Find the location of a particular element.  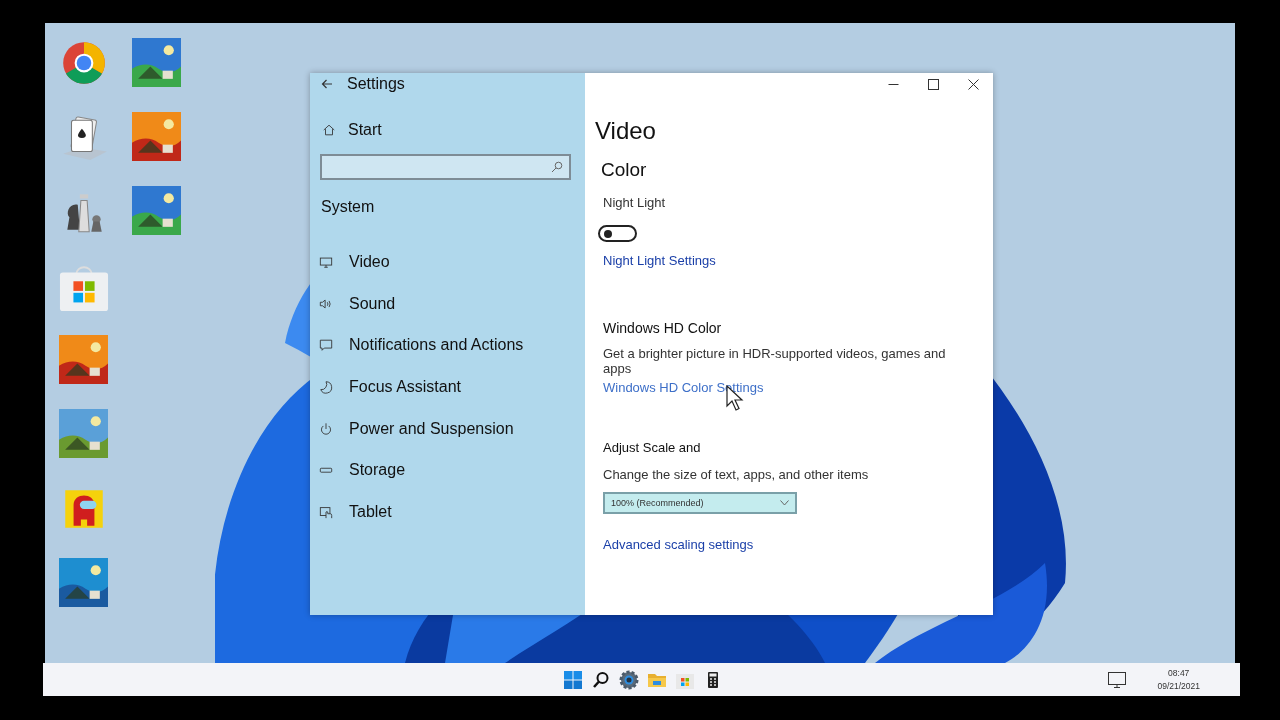

maximize-icon is located at coordinates (933, 84).